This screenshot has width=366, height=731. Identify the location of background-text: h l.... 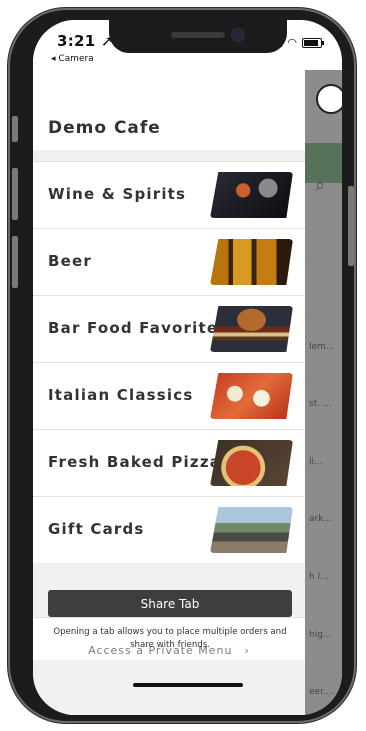
(319, 577).